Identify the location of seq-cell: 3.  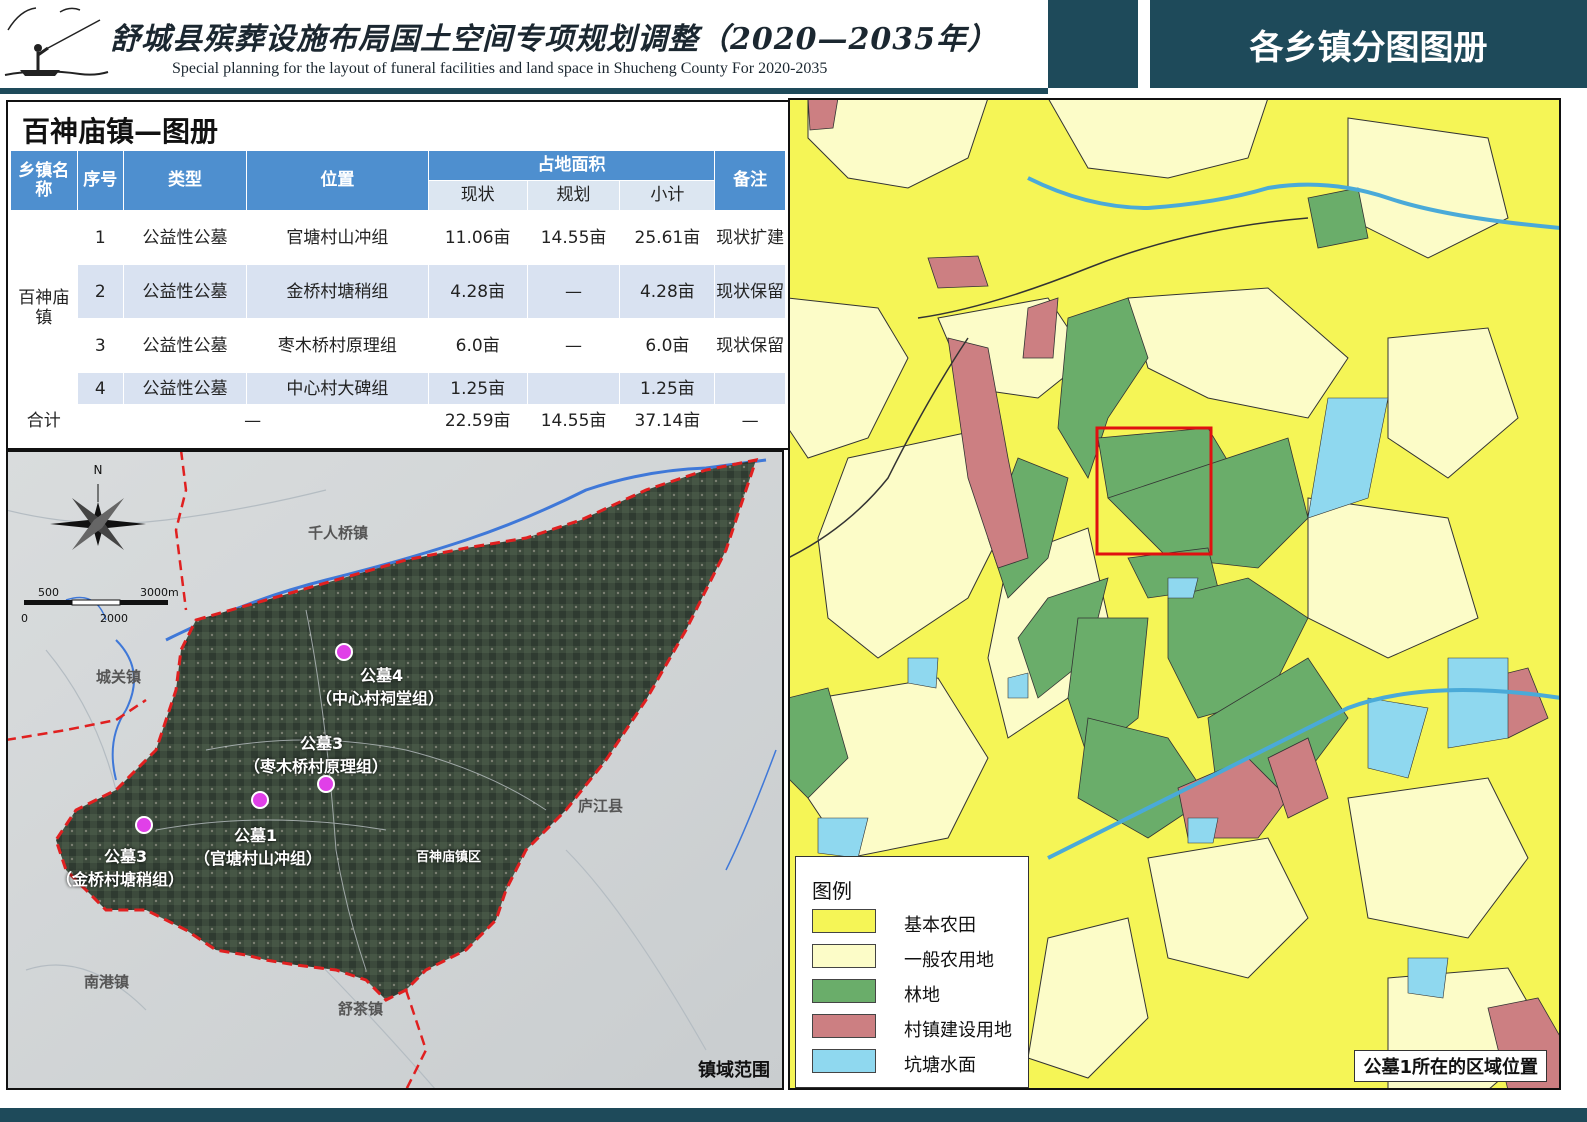
(100, 345).